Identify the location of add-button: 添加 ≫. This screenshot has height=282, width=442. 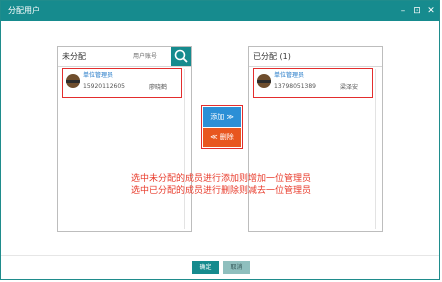
(222, 117).